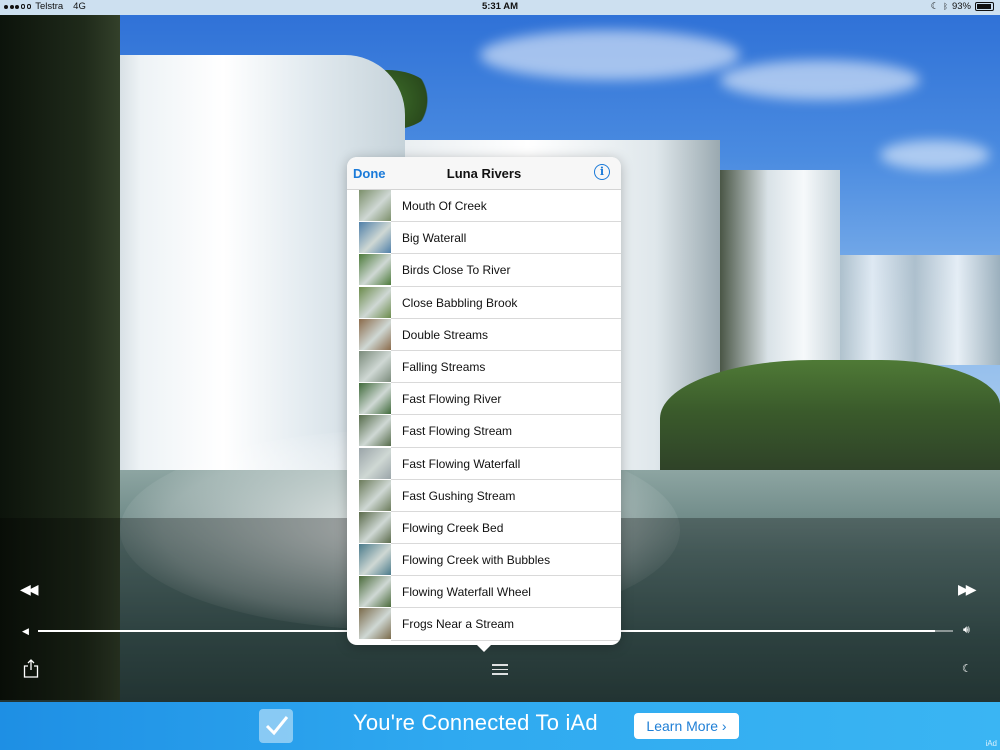 The height and width of the screenshot is (750, 1000). I want to click on list-item: Flowing Waterfall Wheel, so click(484, 592).